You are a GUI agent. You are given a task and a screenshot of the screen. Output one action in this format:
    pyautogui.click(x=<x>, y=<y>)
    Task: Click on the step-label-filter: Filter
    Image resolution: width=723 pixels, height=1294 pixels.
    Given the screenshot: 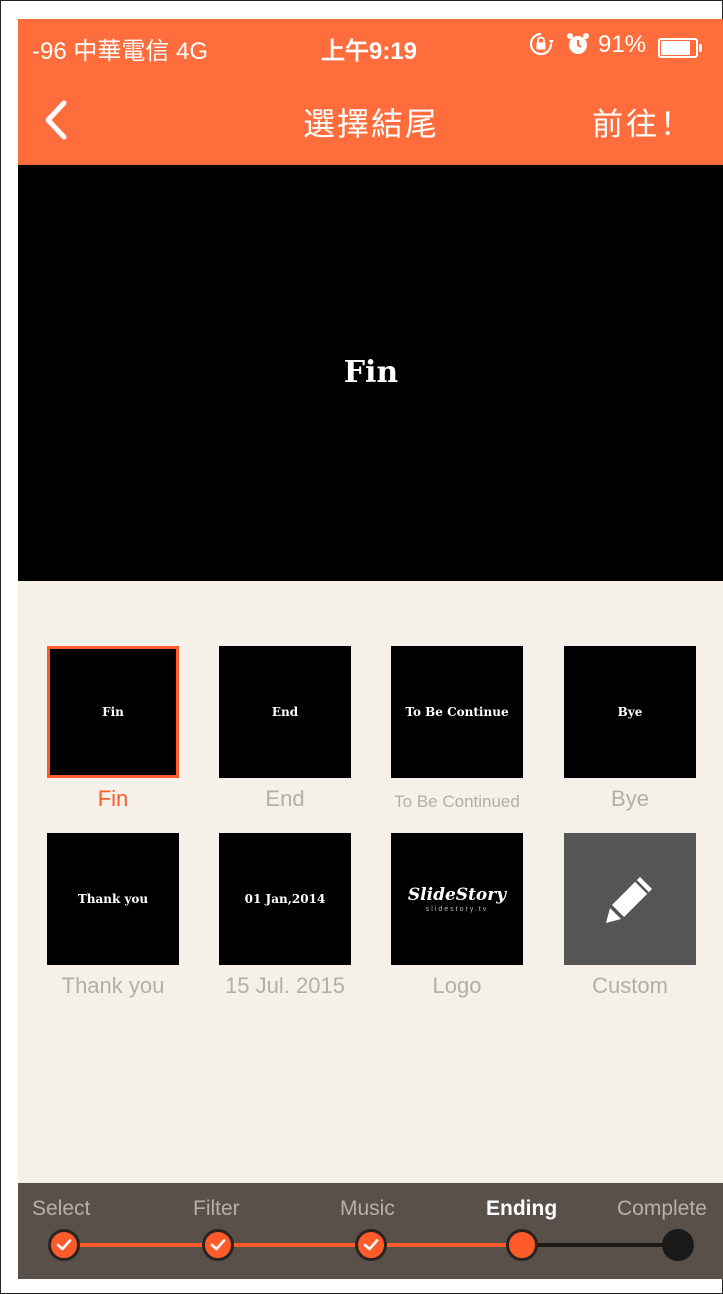 What is the action you would take?
    pyautogui.click(x=216, y=1208)
    